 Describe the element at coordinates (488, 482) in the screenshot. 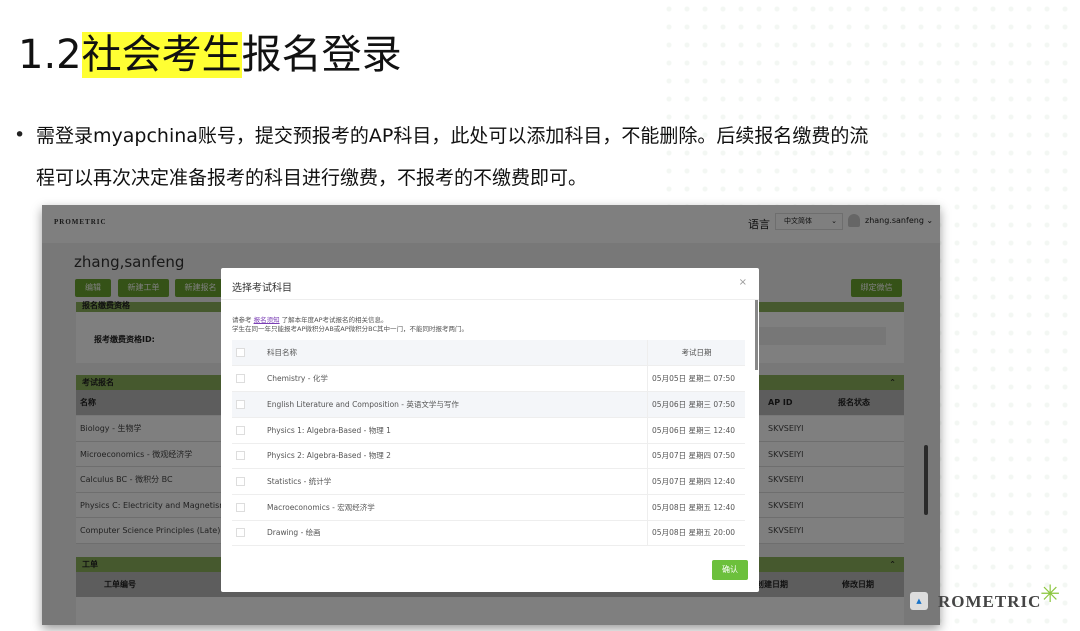

I see `subject-row: Statistics - 统计学 05月07日 星期四 12:40` at that location.